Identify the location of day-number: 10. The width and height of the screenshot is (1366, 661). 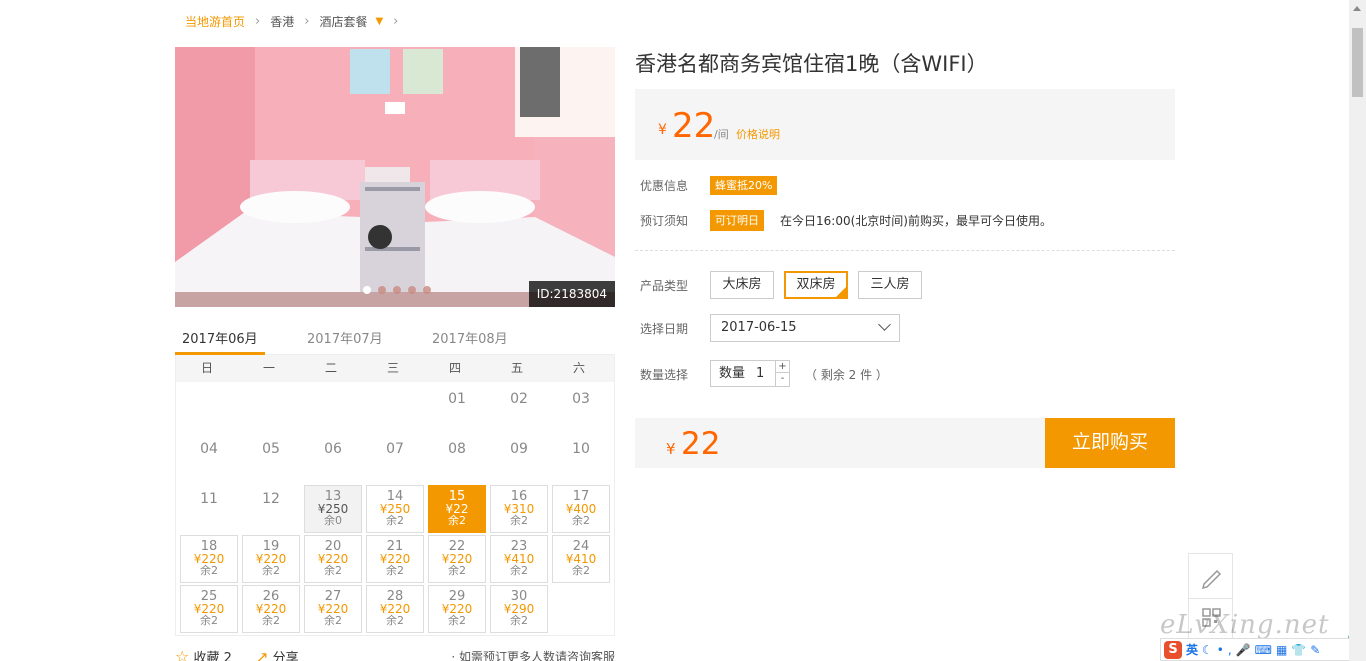
(581, 449).